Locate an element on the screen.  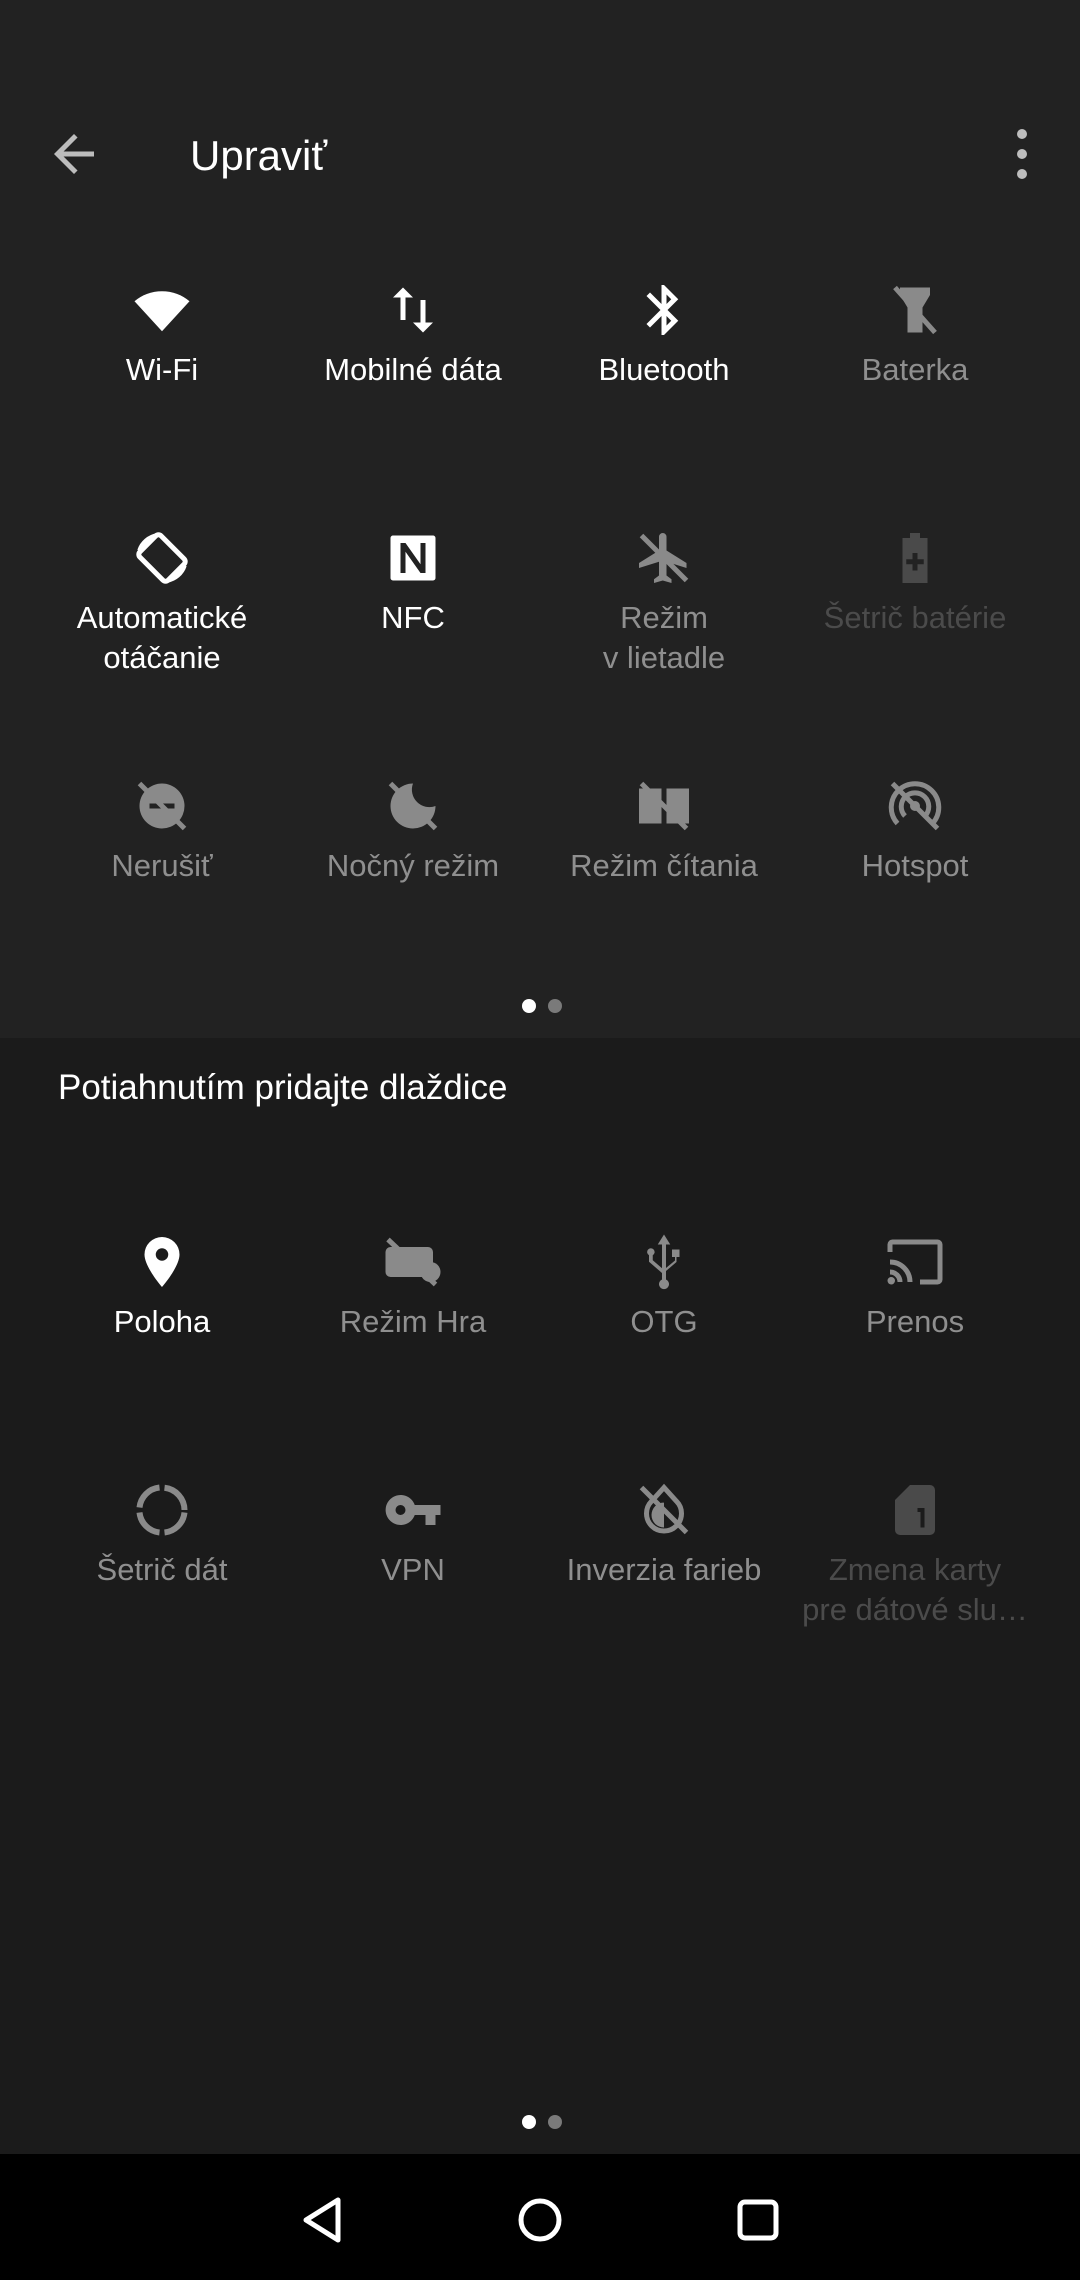
data-saver-icon is located at coordinates (162, 1510).